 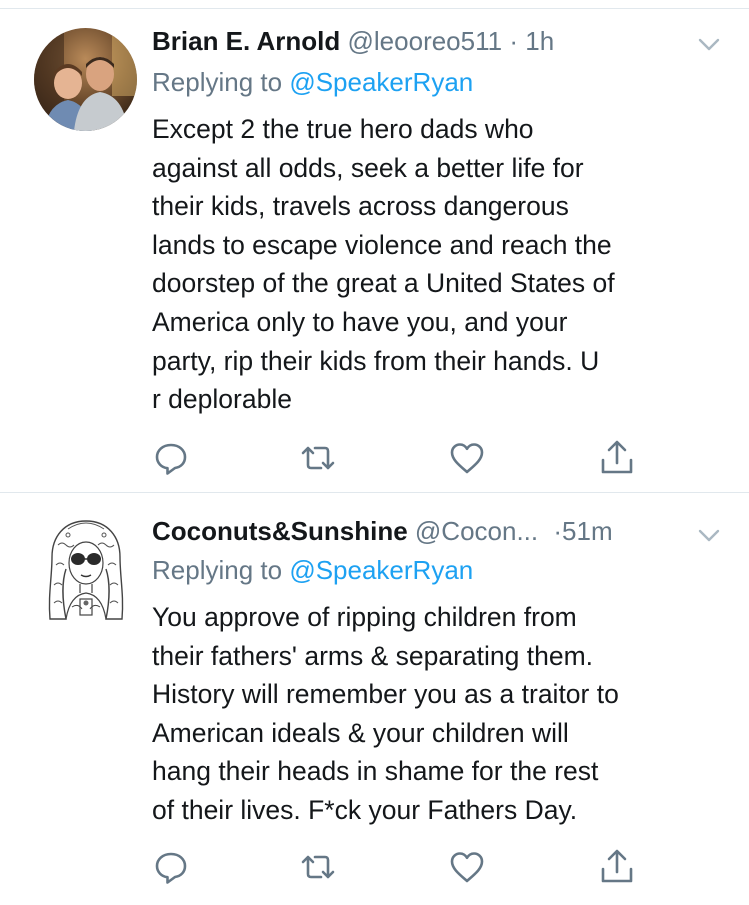 What do you see at coordinates (375, 771) in the screenshot?
I see `tweet-text-line: hang their heads in shame for the rest` at bounding box center [375, 771].